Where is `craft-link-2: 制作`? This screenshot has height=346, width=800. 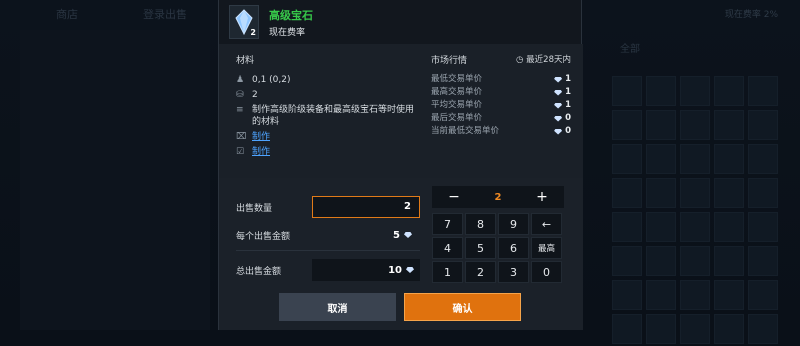 craft-link-2: 制作 is located at coordinates (261, 152).